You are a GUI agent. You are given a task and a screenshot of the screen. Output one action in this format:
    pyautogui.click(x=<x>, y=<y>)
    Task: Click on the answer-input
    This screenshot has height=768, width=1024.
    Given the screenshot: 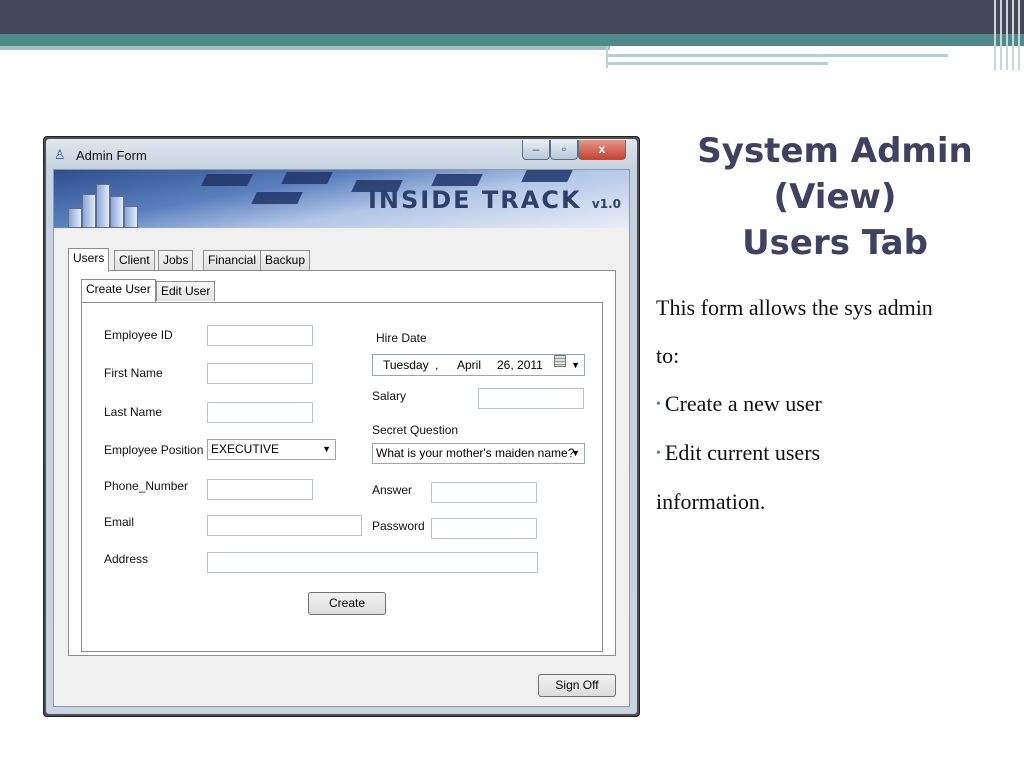 What is the action you would take?
    pyautogui.click(x=484, y=492)
    